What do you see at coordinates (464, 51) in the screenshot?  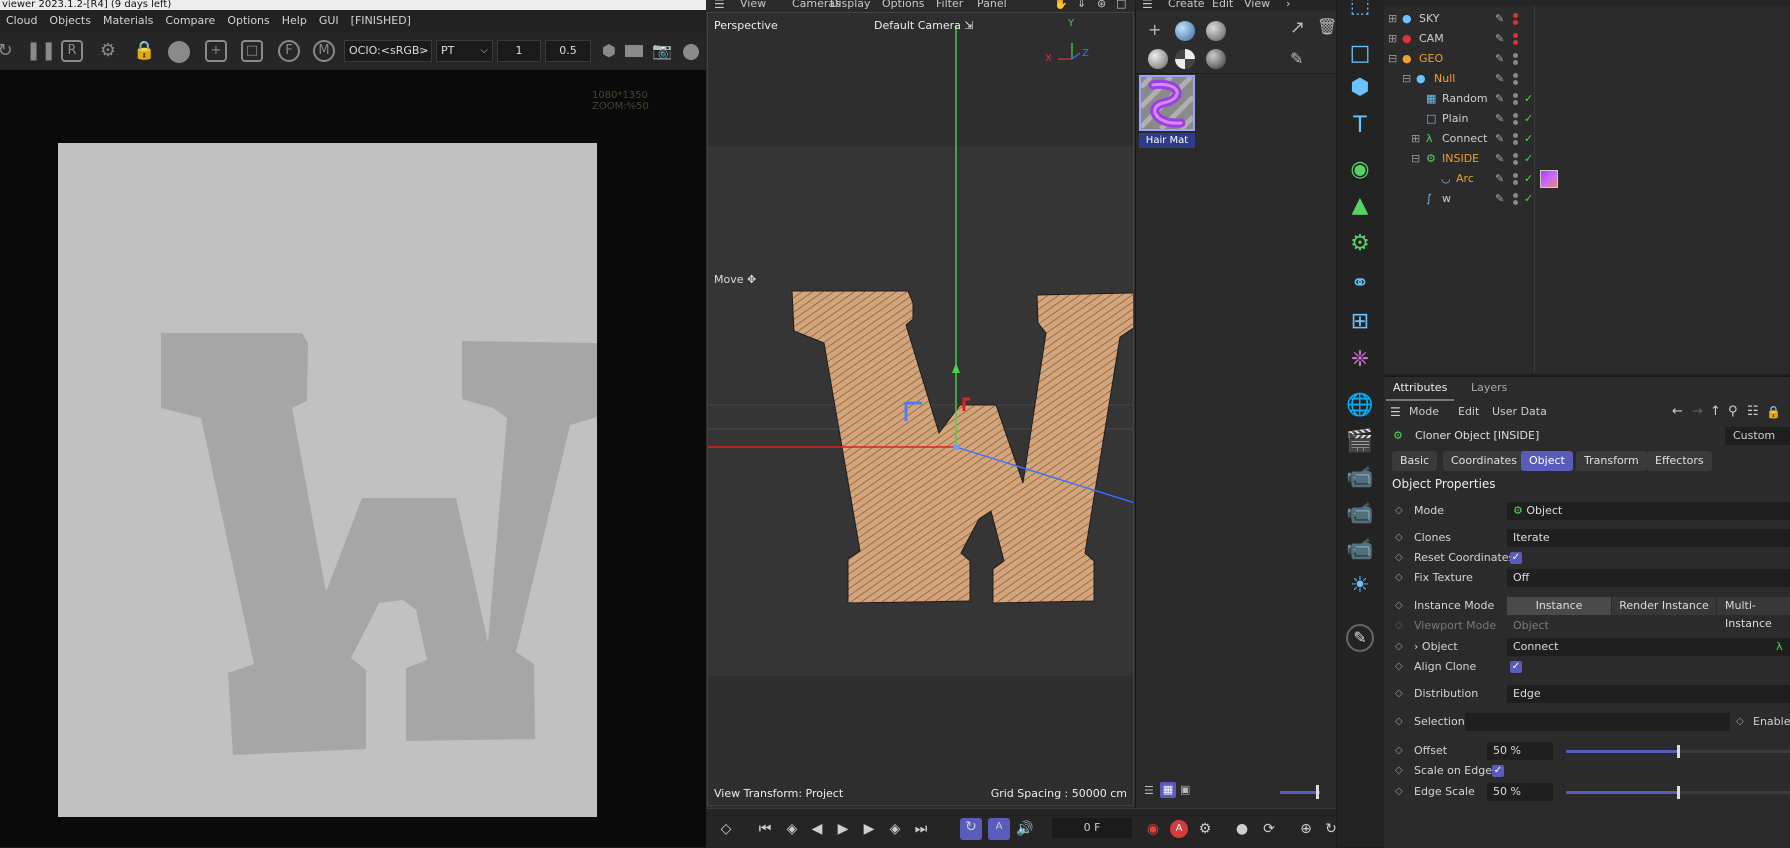 I see `kernel-mode-select: PT ⌵` at bounding box center [464, 51].